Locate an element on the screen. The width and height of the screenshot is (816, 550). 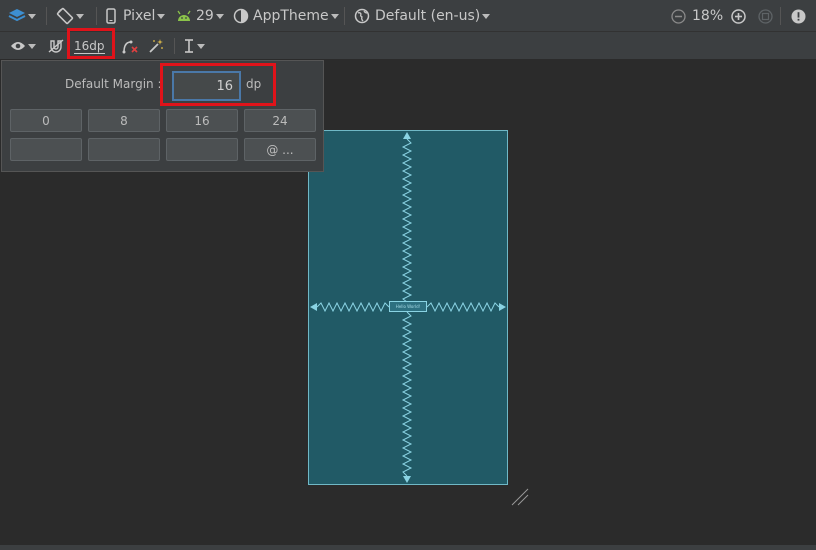
layers-icon is located at coordinates (17, 15).